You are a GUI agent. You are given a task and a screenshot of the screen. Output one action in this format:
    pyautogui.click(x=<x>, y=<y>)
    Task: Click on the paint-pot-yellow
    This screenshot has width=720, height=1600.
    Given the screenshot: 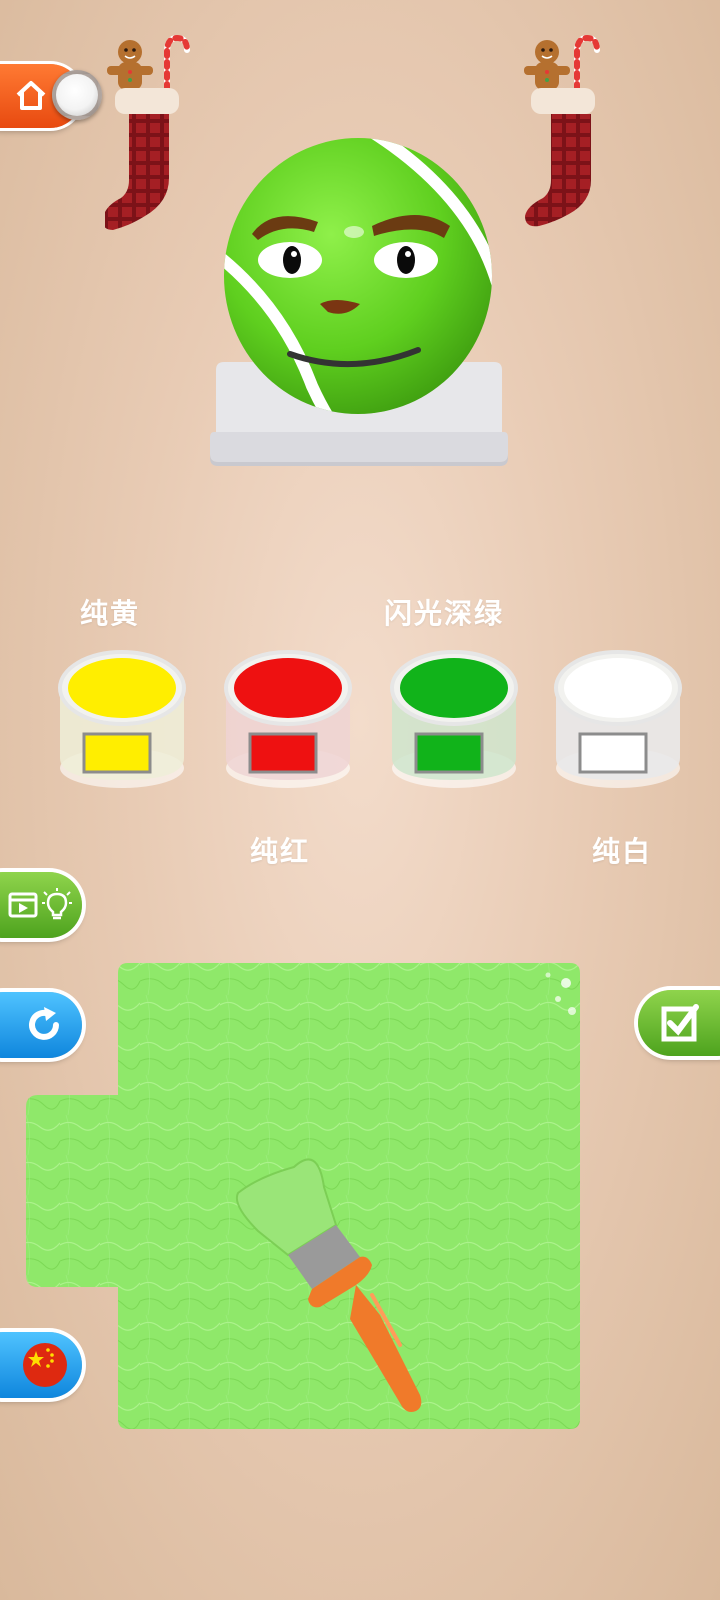 What is the action you would take?
    pyautogui.click(x=122, y=723)
    